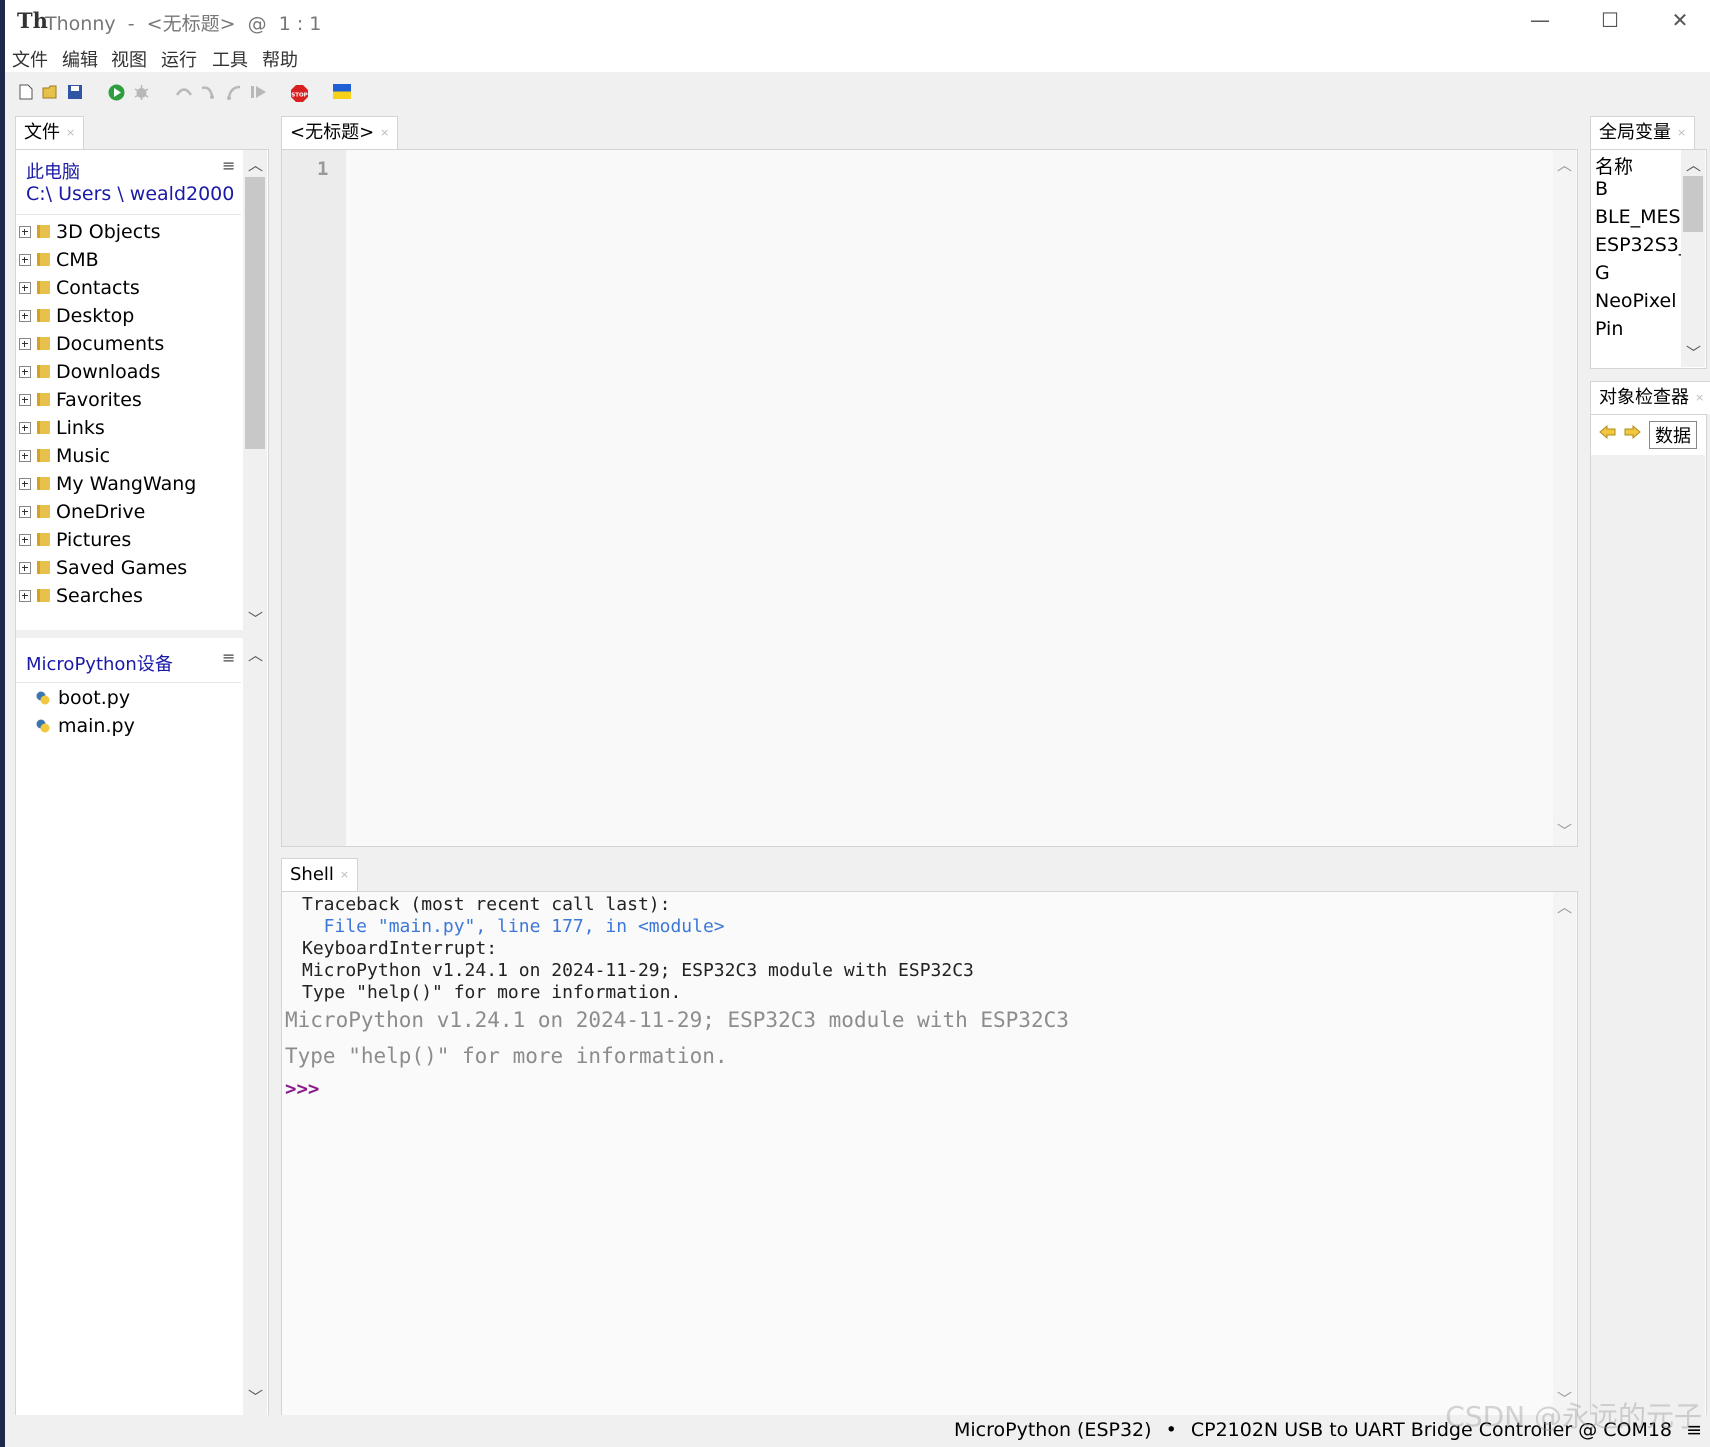 Image resolution: width=1710 pixels, height=1447 pixels. Describe the element at coordinates (1638, 217) in the screenshot. I see `variable-row: BLE_MESS` at that location.